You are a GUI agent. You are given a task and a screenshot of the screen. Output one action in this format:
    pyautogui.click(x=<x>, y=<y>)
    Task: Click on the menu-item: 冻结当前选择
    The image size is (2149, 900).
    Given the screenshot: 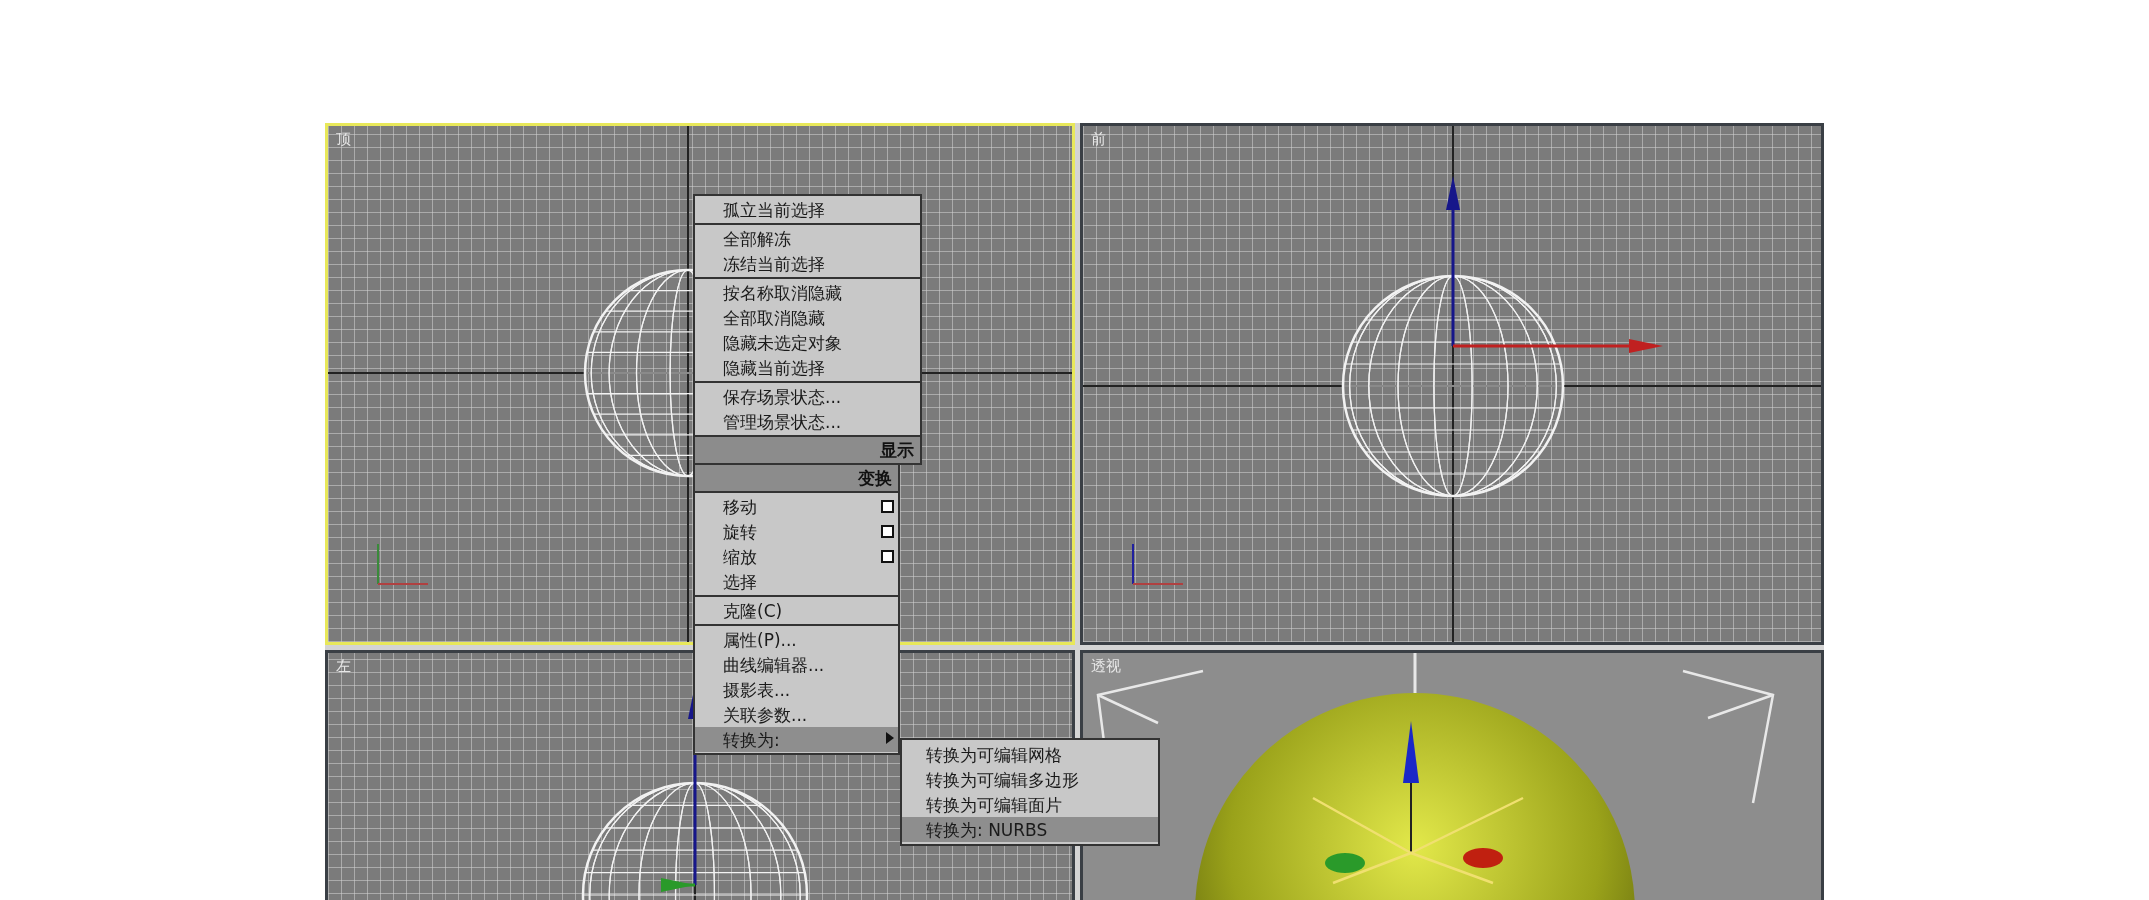 What is the action you would take?
    pyautogui.click(x=807, y=263)
    